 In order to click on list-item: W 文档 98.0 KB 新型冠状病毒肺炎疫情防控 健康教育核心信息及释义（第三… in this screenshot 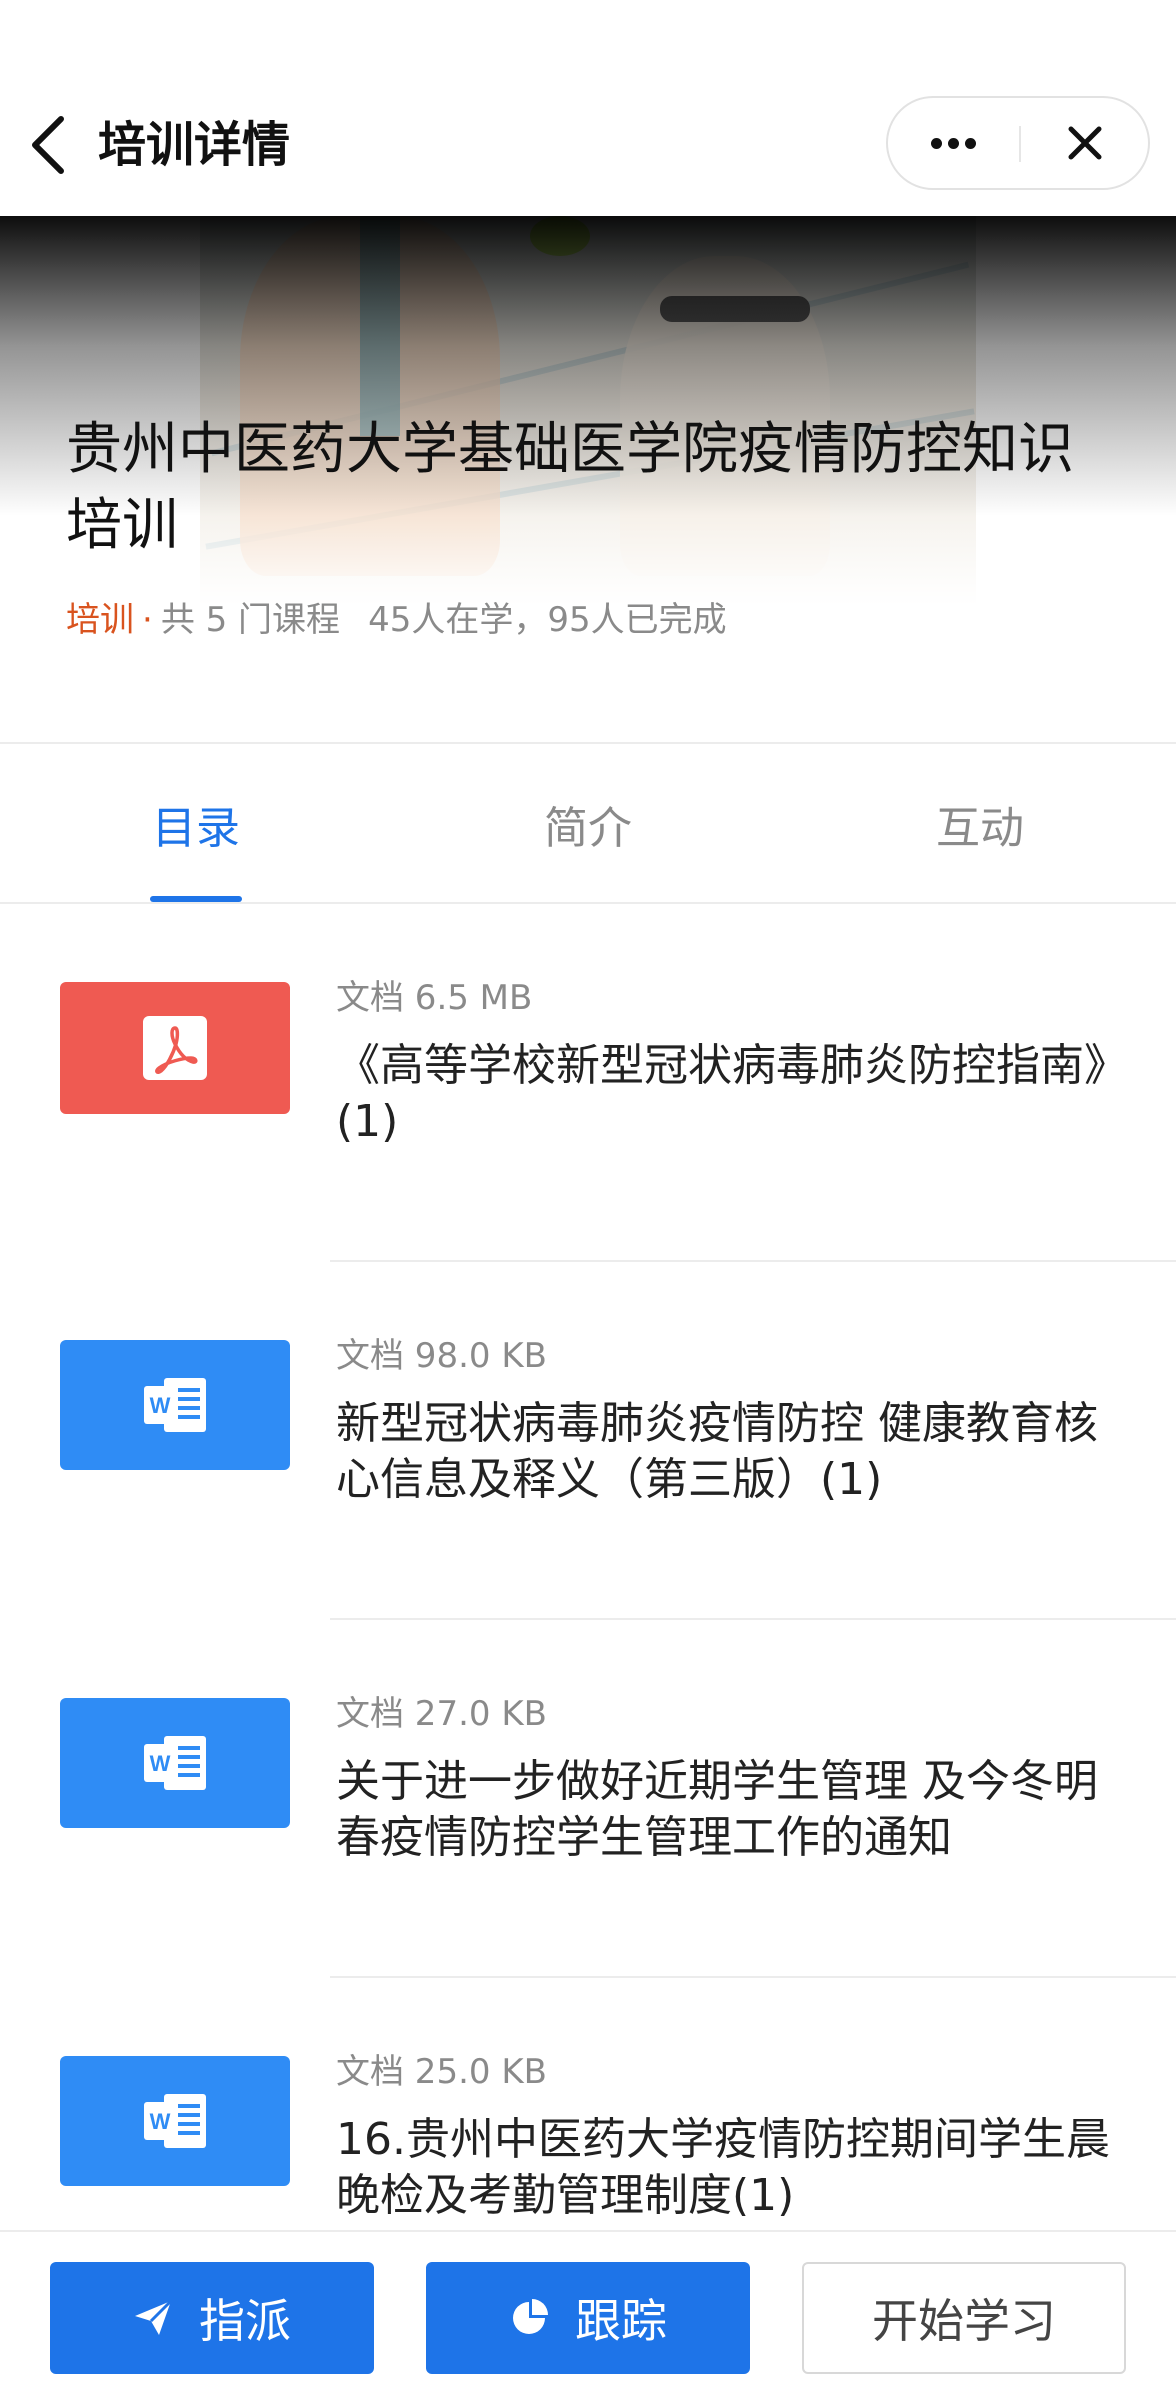, I will do `click(588, 1441)`.